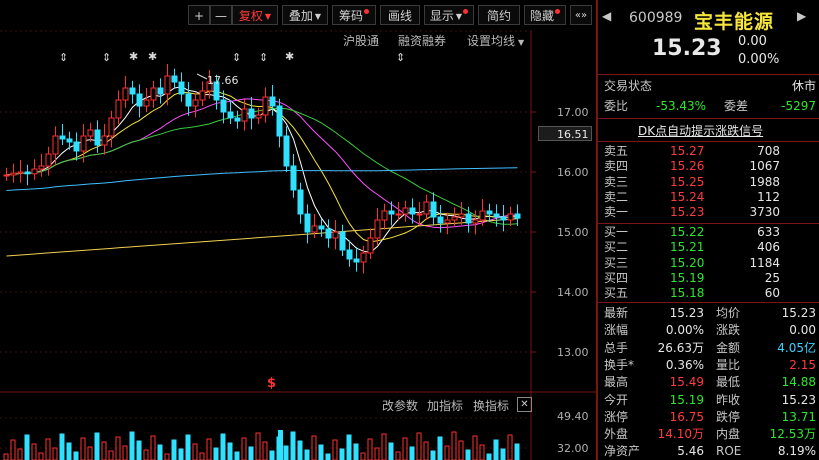 The image size is (819, 460). Describe the element at coordinates (710, 417) in the screenshot. I see `stat-row: 涨停 16.75 跌停 13.71` at that location.